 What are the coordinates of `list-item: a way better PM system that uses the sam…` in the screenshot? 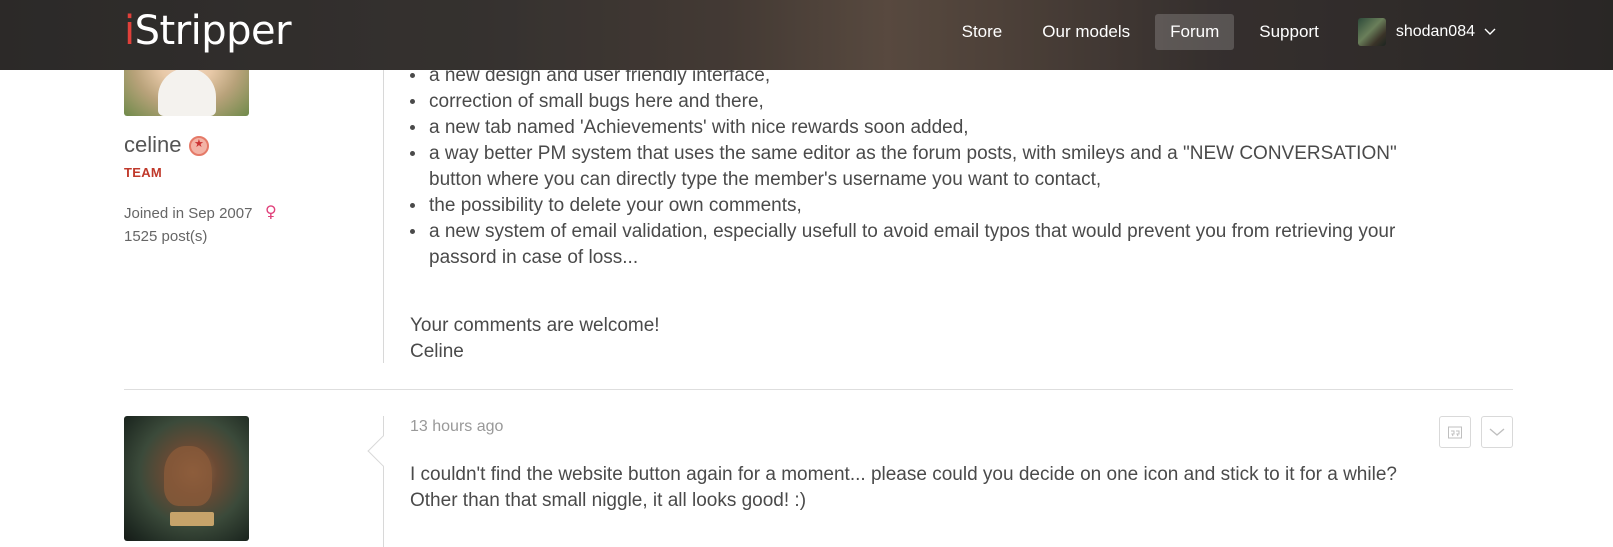 It's located at (915, 167).